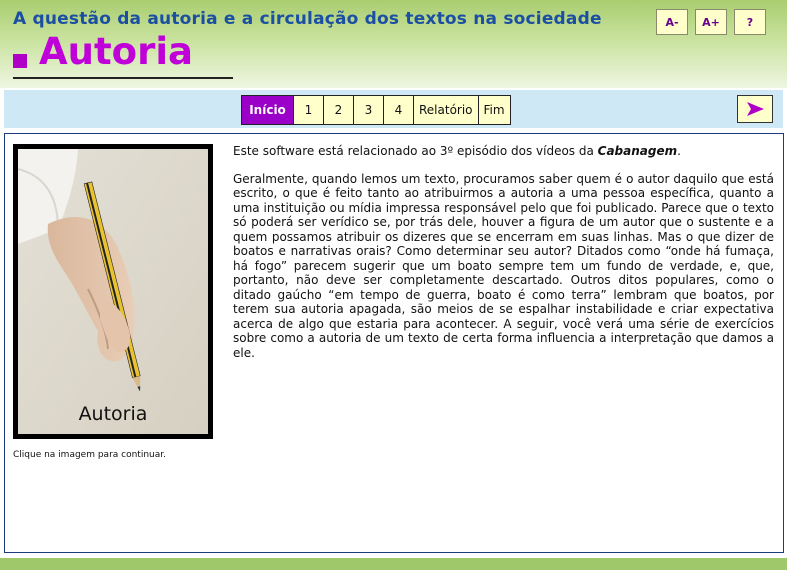  What do you see at coordinates (338, 110) in the screenshot?
I see `nav-item-2: 2` at bounding box center [338, 110].